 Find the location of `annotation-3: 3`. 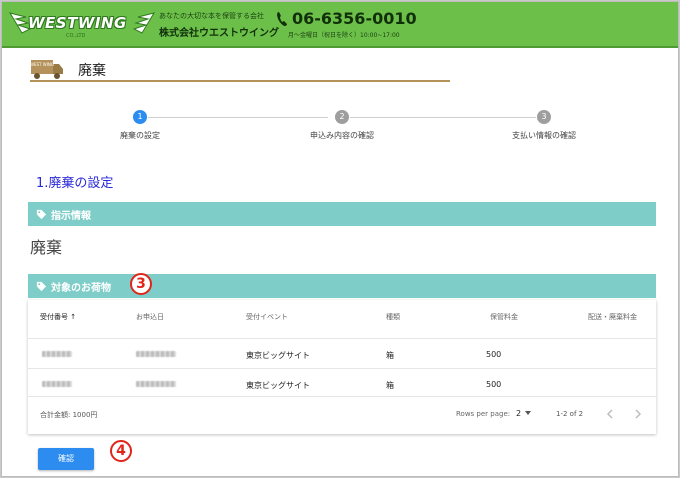

annotation-3: 3 is located at coordinates (141, 284).